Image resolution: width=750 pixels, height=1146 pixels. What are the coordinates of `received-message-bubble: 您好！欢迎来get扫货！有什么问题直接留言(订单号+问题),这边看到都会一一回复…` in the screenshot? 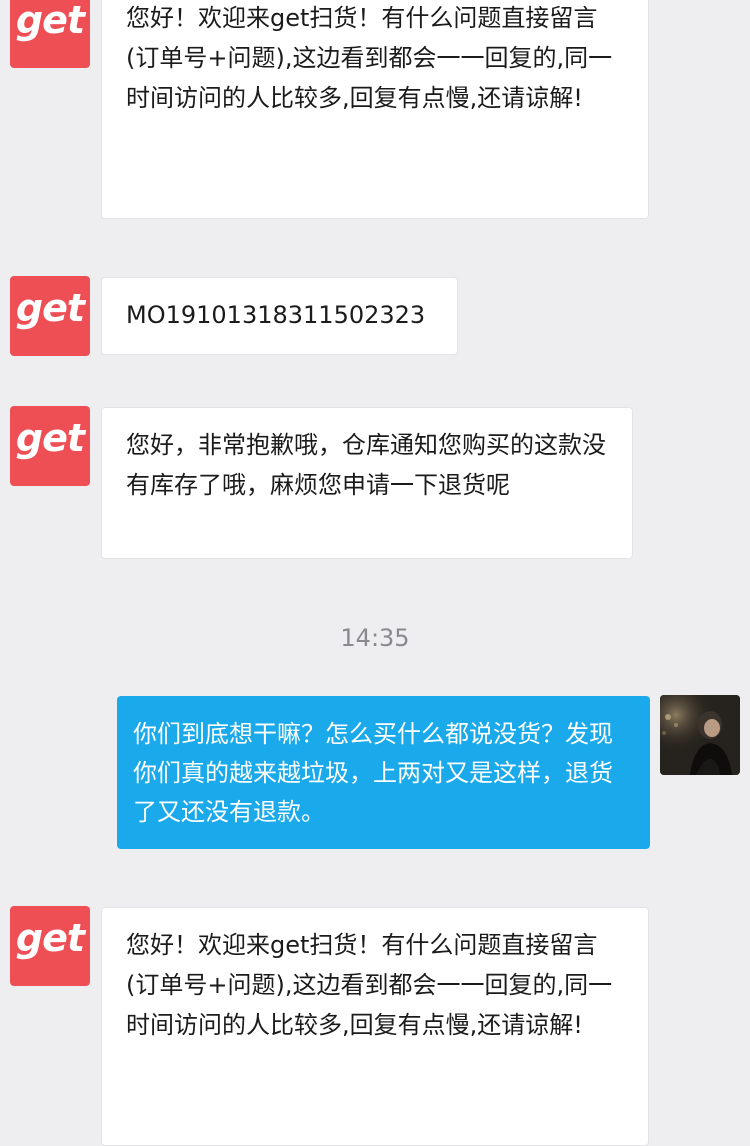 It's located at (375, 109).